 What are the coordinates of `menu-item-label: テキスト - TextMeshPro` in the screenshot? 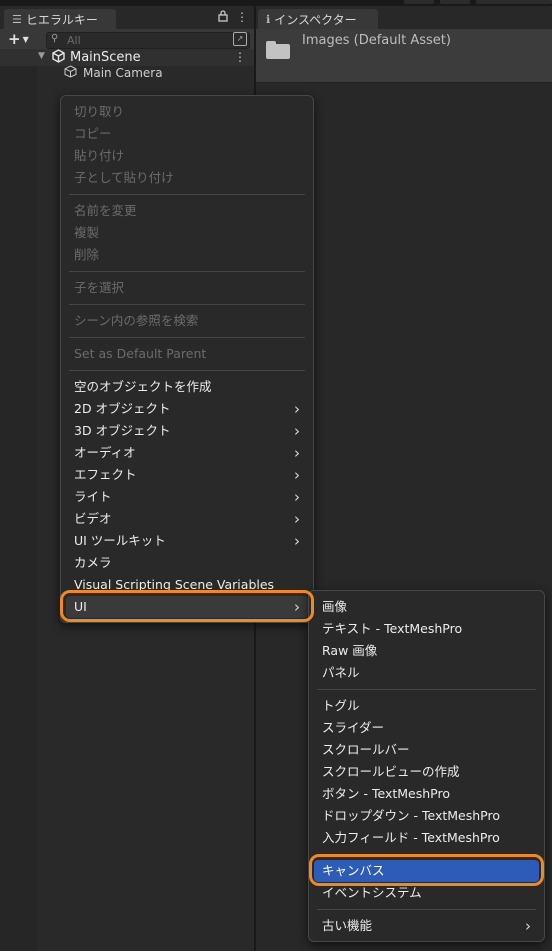 It's located at (392, 628).